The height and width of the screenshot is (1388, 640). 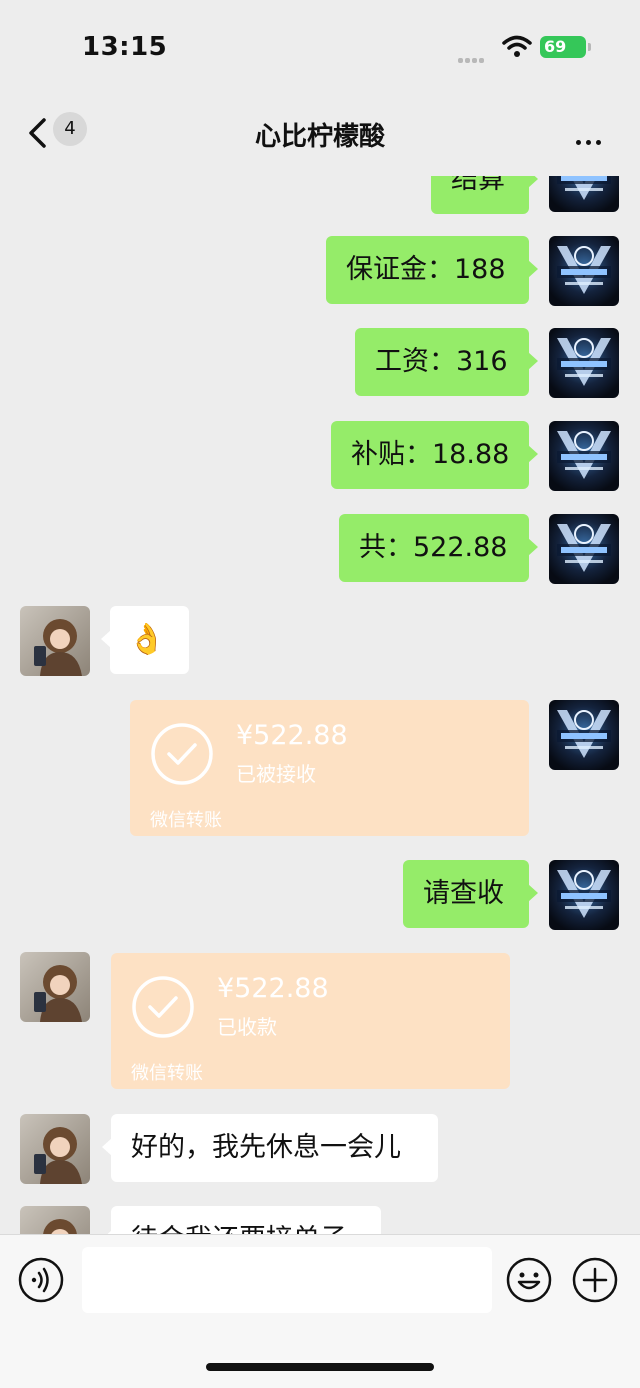 What do you see at coordinates (41, 1280) in the screenshot?
I see `voice-icon` at bounding box center [41, 1280].